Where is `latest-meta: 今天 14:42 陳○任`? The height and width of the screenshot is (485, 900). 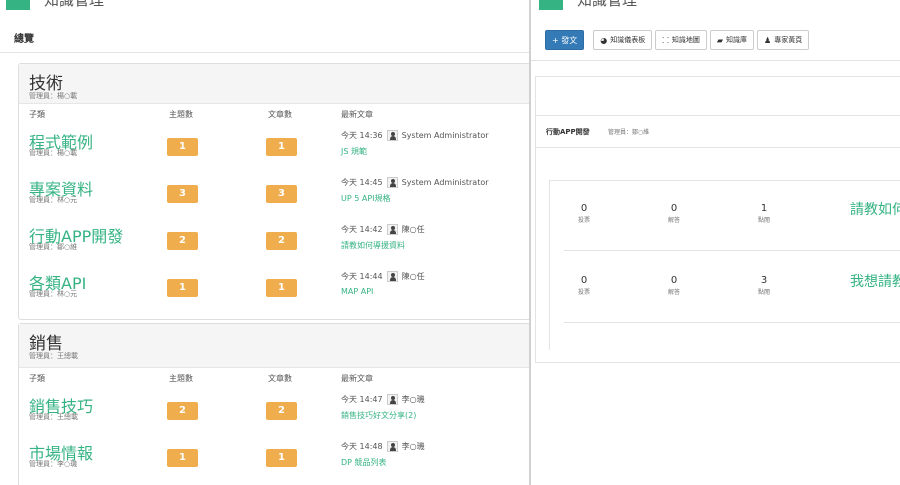
latest-meta: 今天 14:42 陳○任 is located at coordinates (383, 229).